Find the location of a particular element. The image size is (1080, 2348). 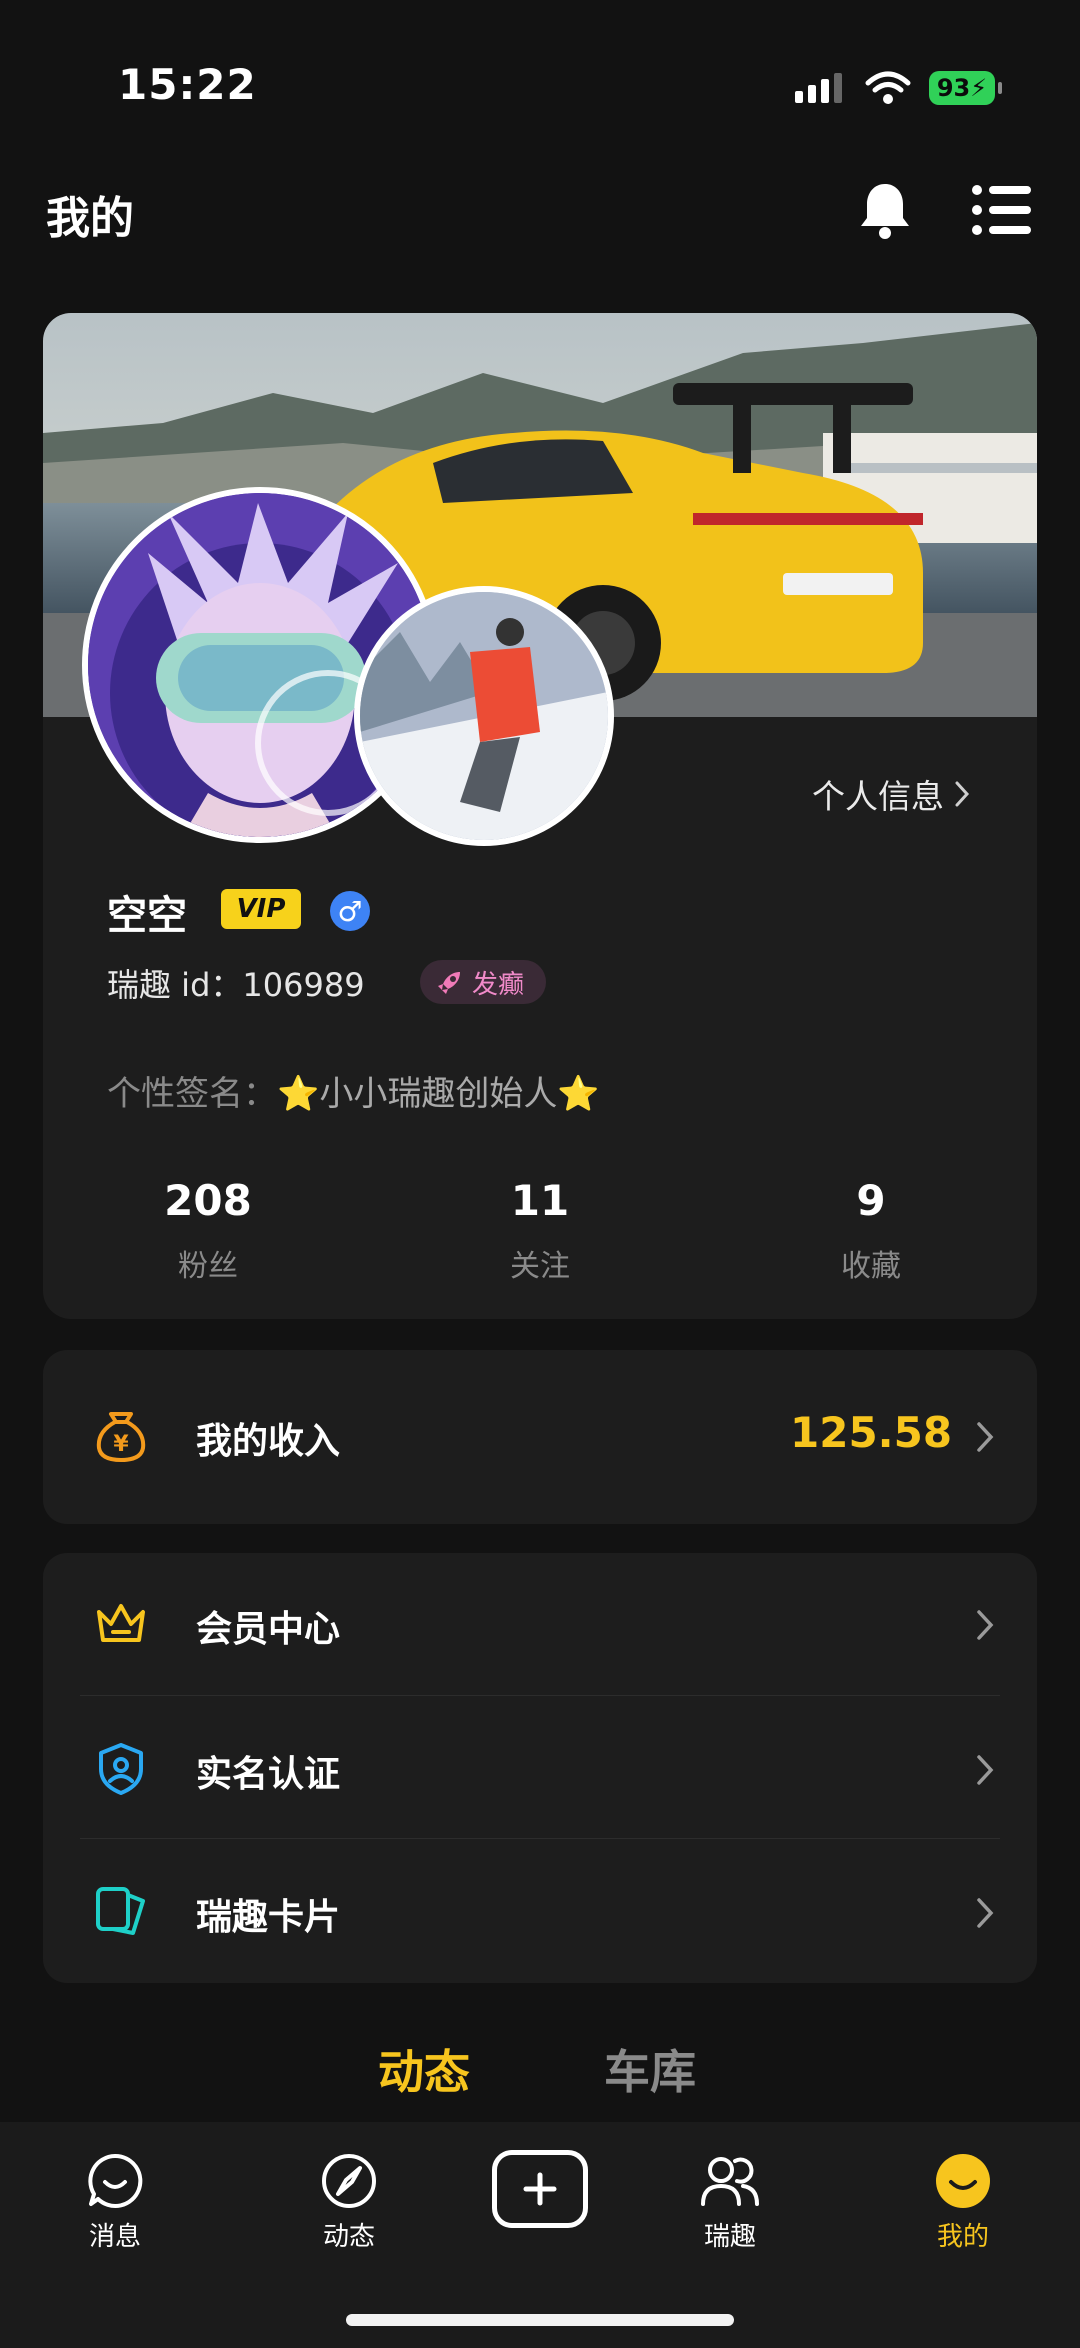

nav-ruiqu: 瑞趣 is located at coordinates (730, 2202).